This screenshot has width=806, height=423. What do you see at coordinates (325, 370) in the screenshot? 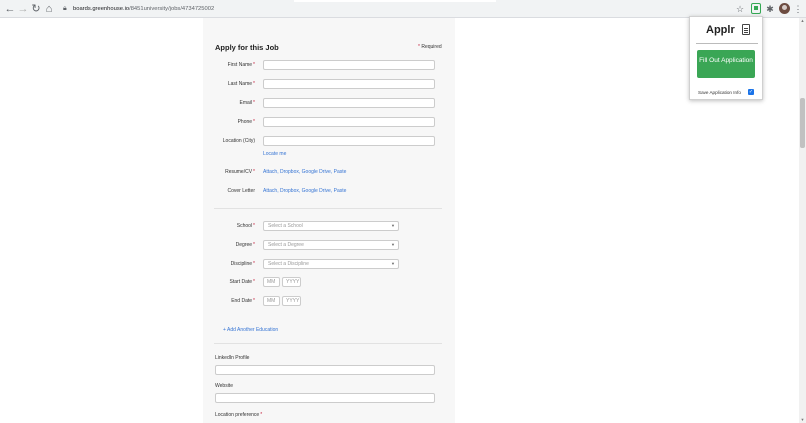
I see `linkedin-field` at bounding box center [325, 370].